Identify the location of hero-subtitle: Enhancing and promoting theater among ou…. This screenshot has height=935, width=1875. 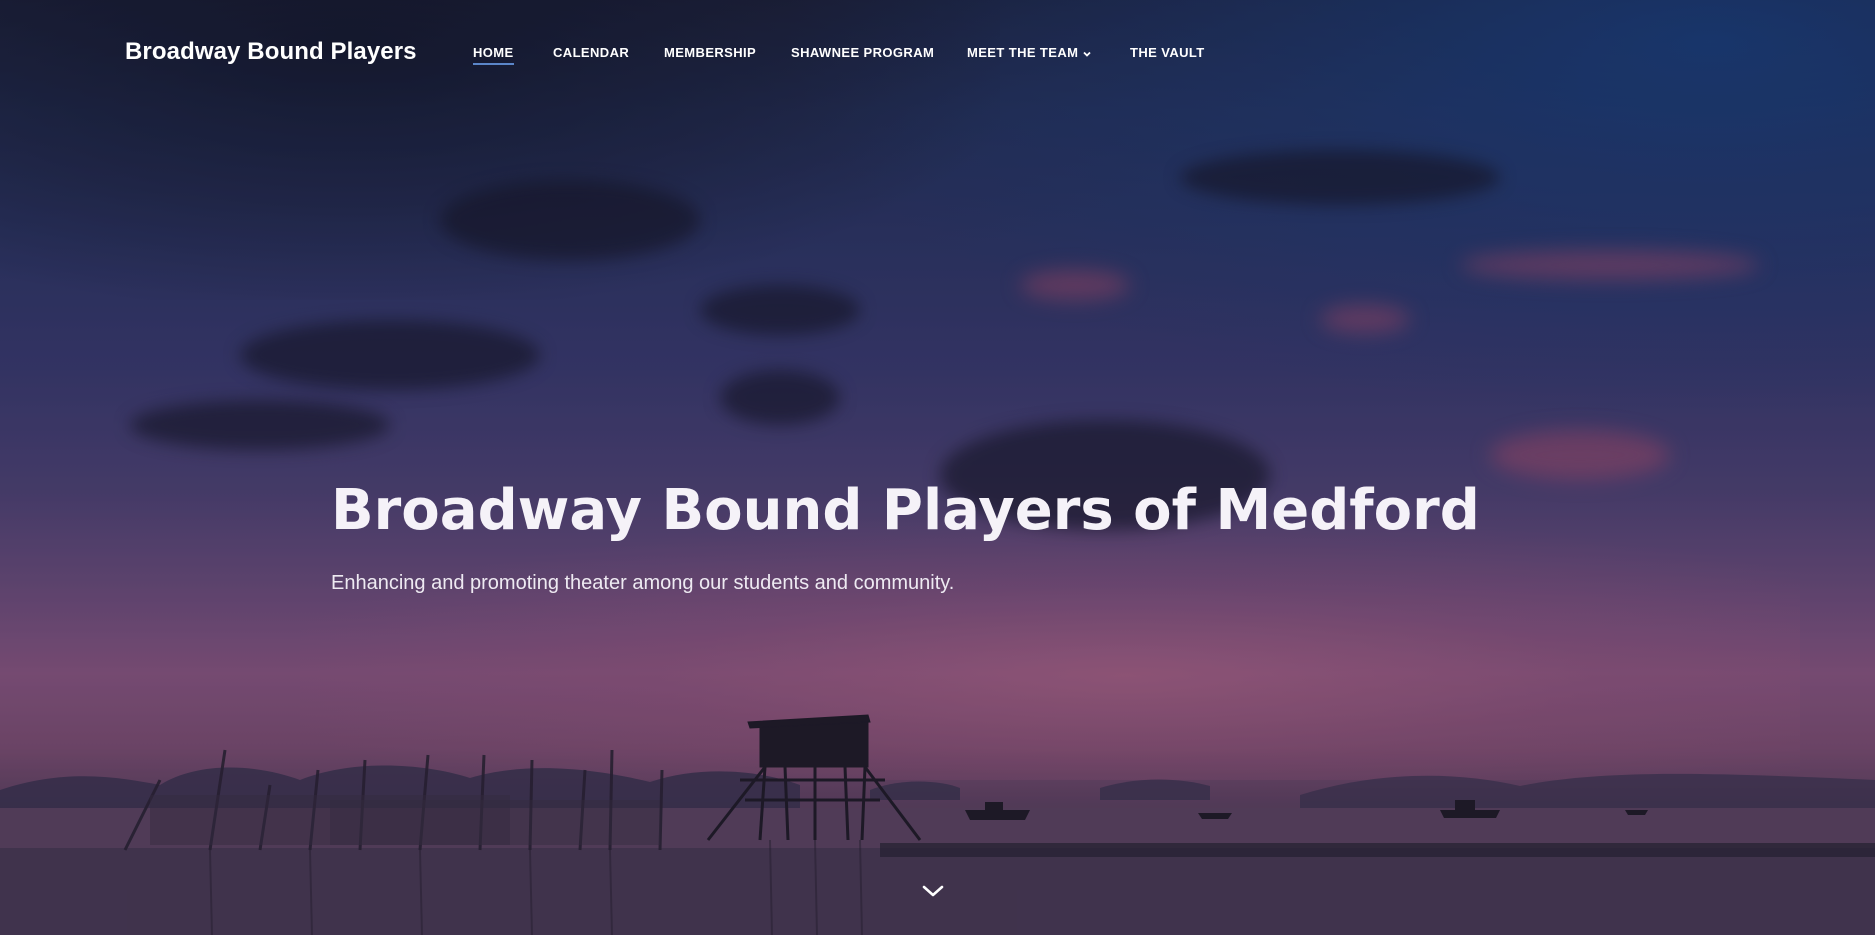
(643, 583).